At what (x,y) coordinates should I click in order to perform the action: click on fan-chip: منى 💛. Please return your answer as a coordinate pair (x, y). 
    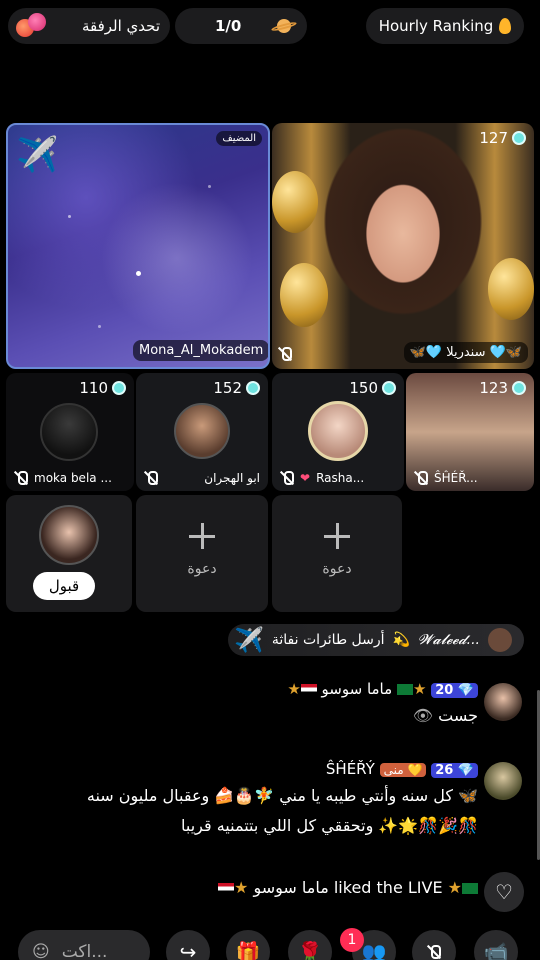
    Looking at the image, I should click on (403, 770).